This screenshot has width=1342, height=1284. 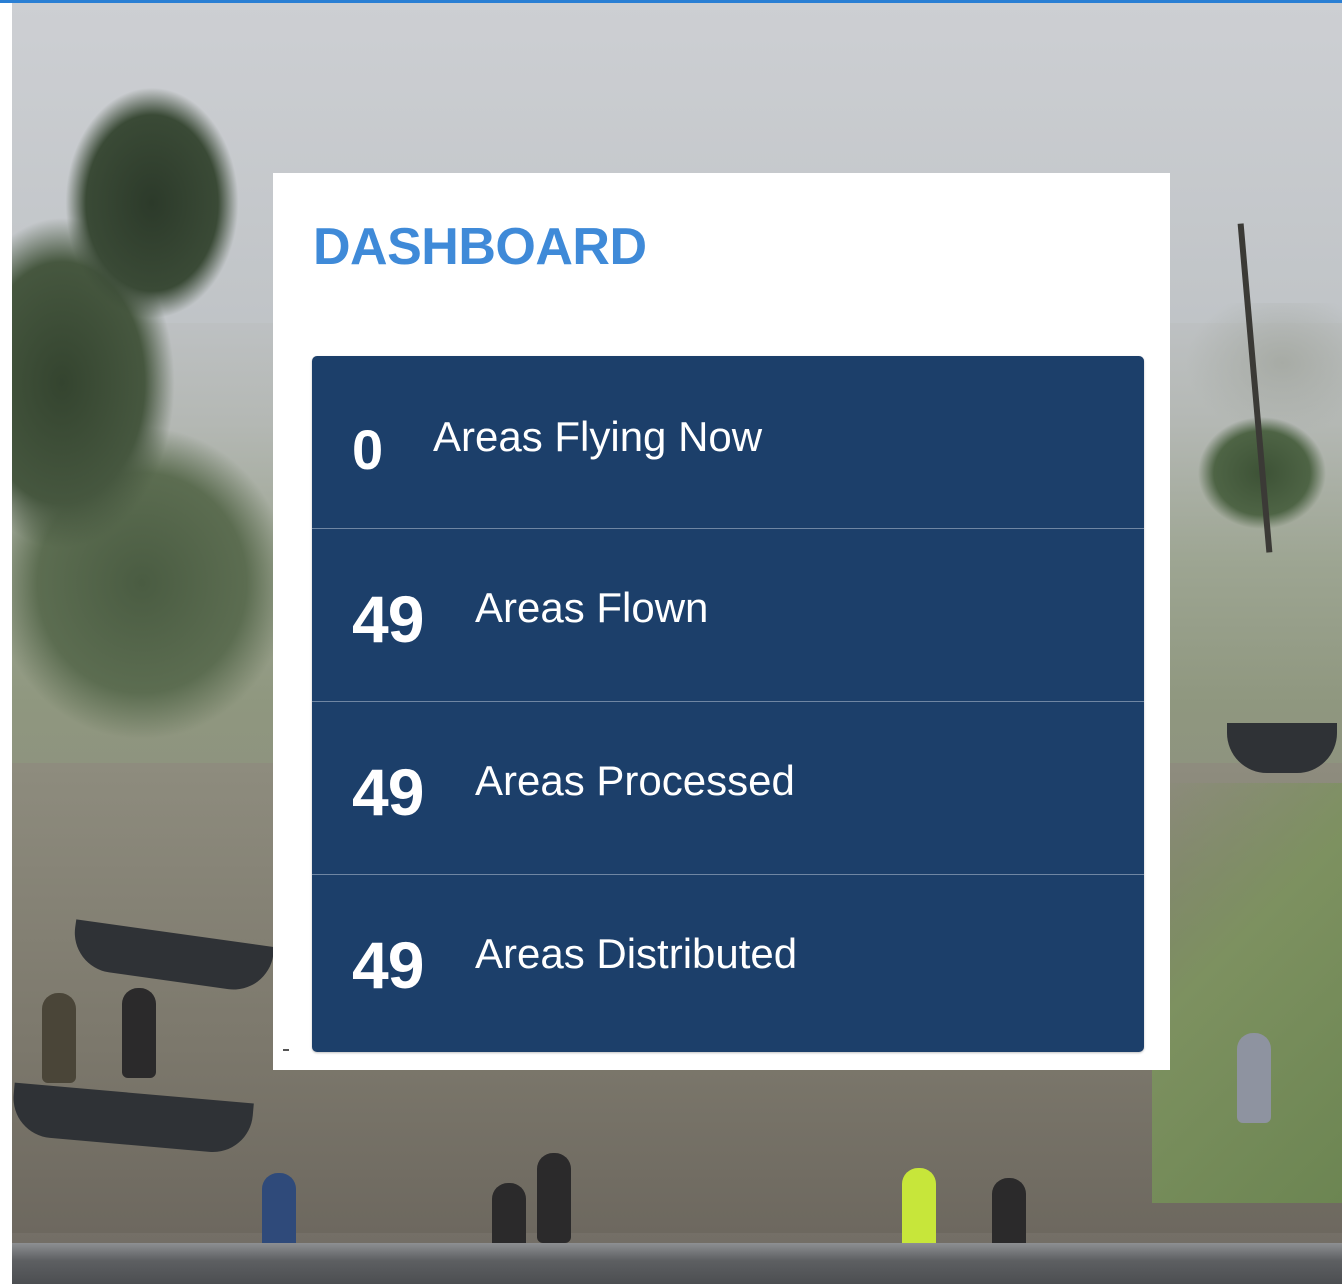 I want to click on stat-label: Areas Flying Now, so click(x=598, y=436).